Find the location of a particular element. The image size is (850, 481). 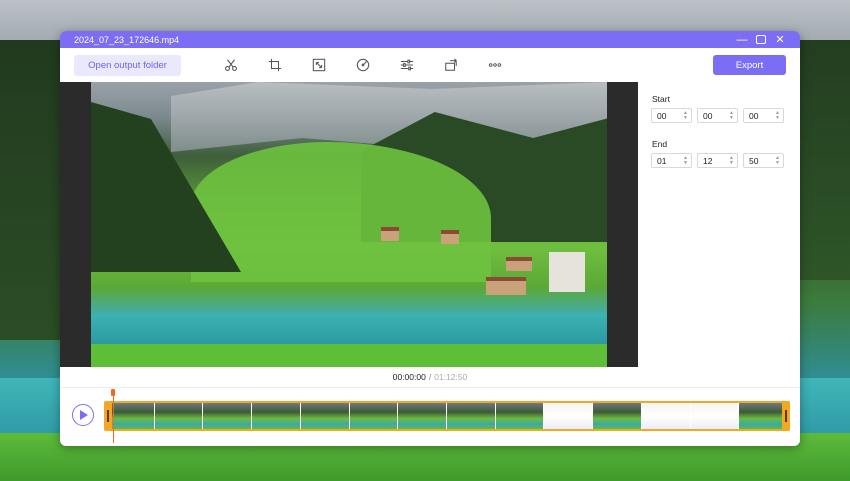

more-icon is located at coordinates (495, 65).